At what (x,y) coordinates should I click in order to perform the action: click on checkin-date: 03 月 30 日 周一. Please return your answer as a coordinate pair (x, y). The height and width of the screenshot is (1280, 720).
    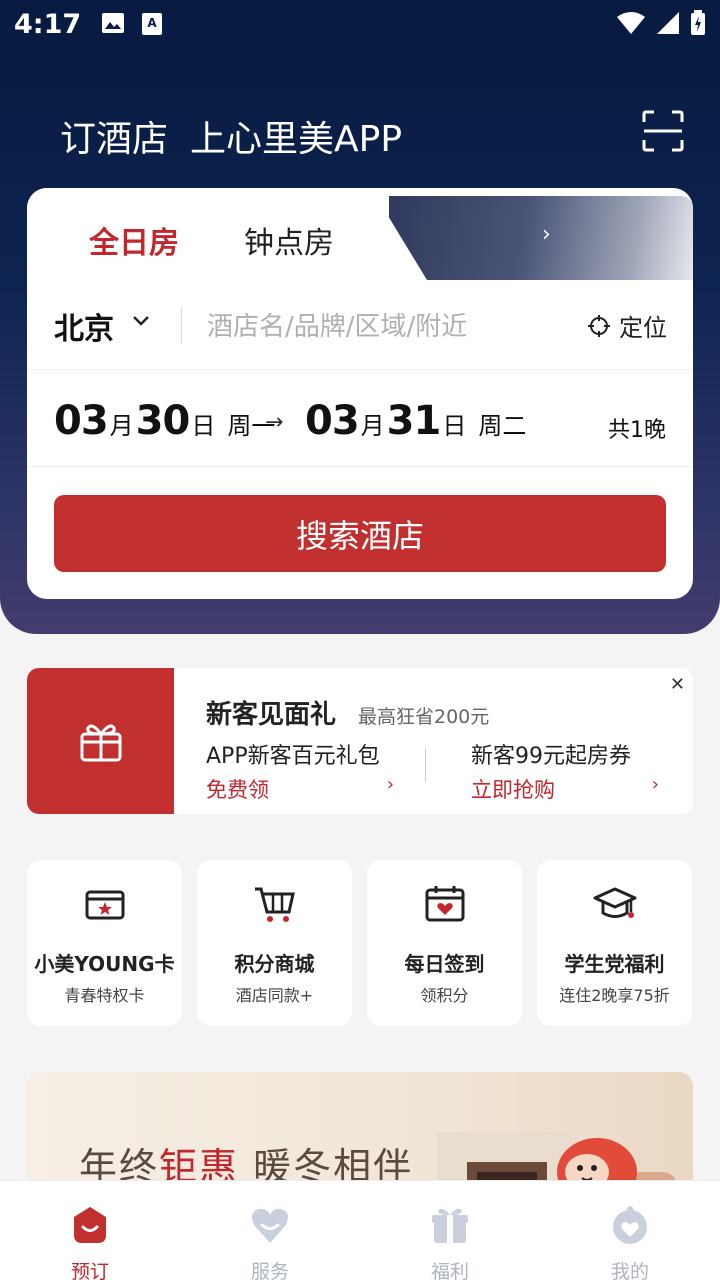
    Looking at the image, I should click on (164, 421).